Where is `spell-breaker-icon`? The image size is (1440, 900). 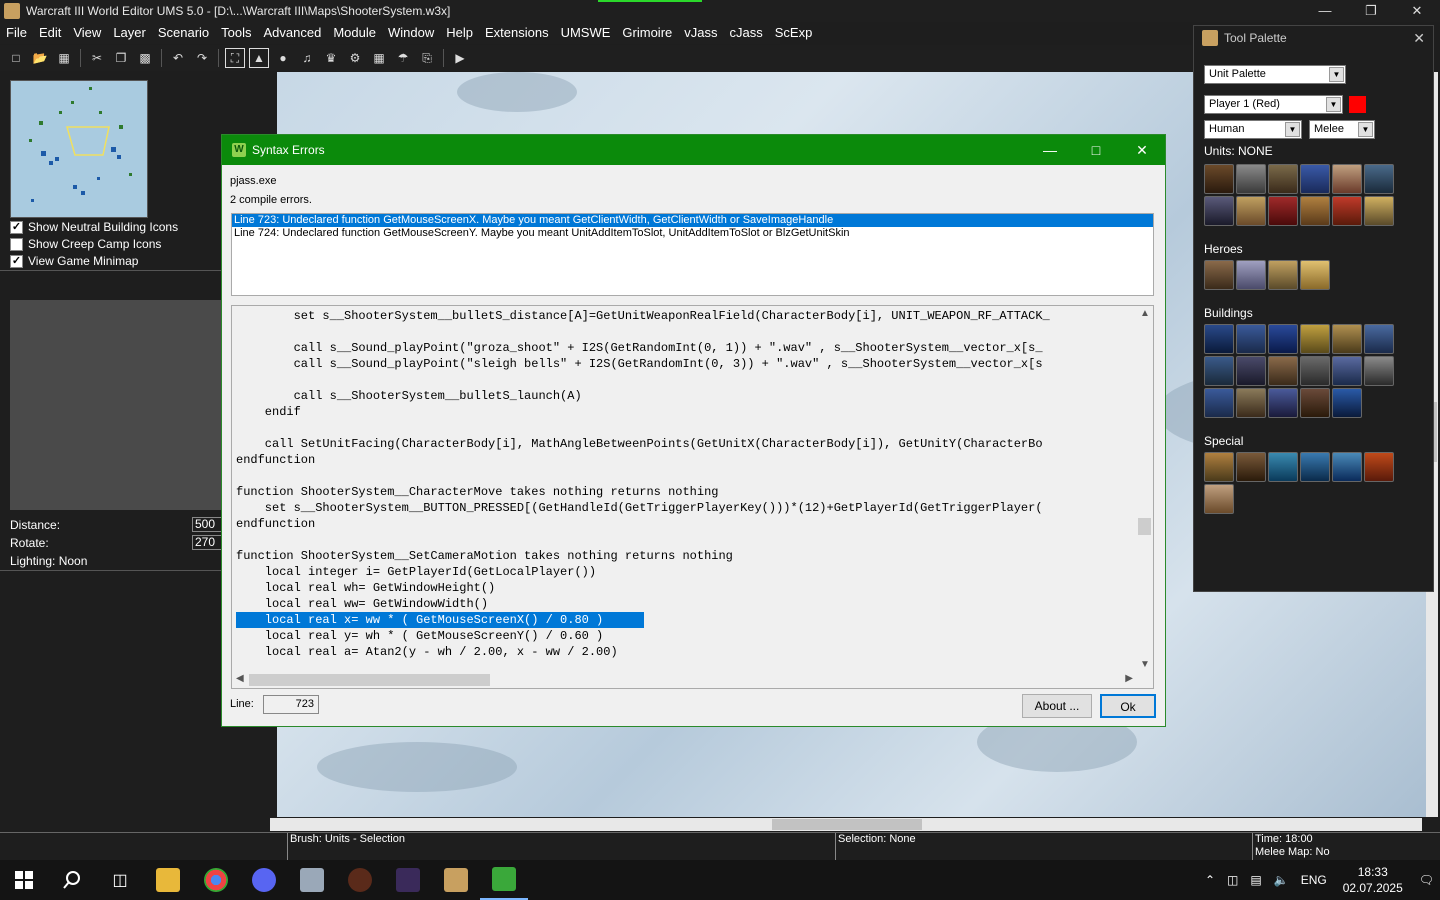 spell-breaker-icon is located at coordinates (1283, 211).